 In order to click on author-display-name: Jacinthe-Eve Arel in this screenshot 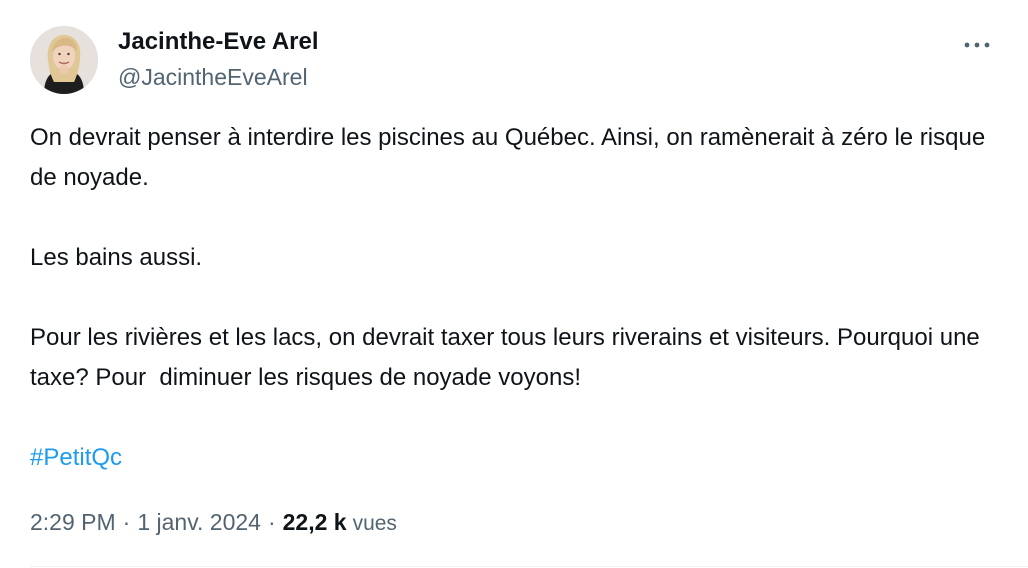, I will do `click(218, 42)`.